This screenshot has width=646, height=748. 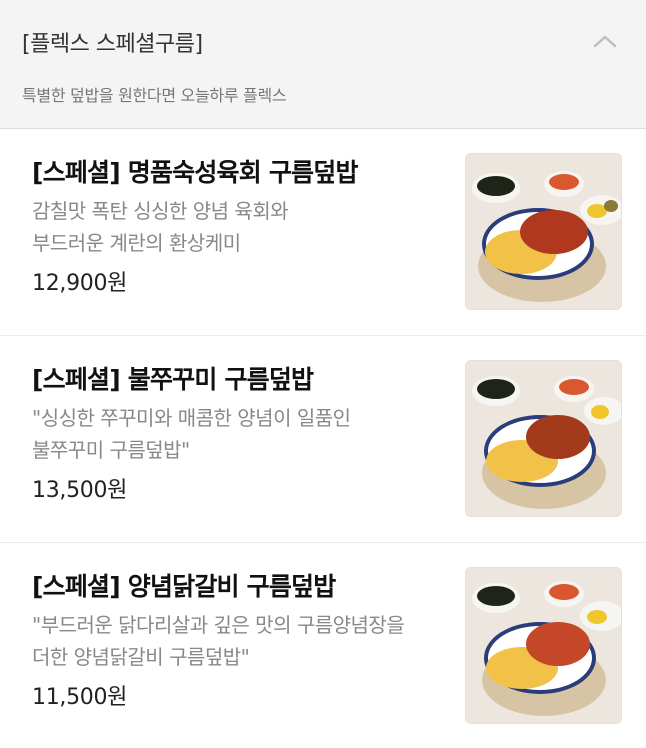 What do you see at coordinates (80, 697) in the screenshot?
I see `menu-price: 11,500원` at bounding box center [80, 697].